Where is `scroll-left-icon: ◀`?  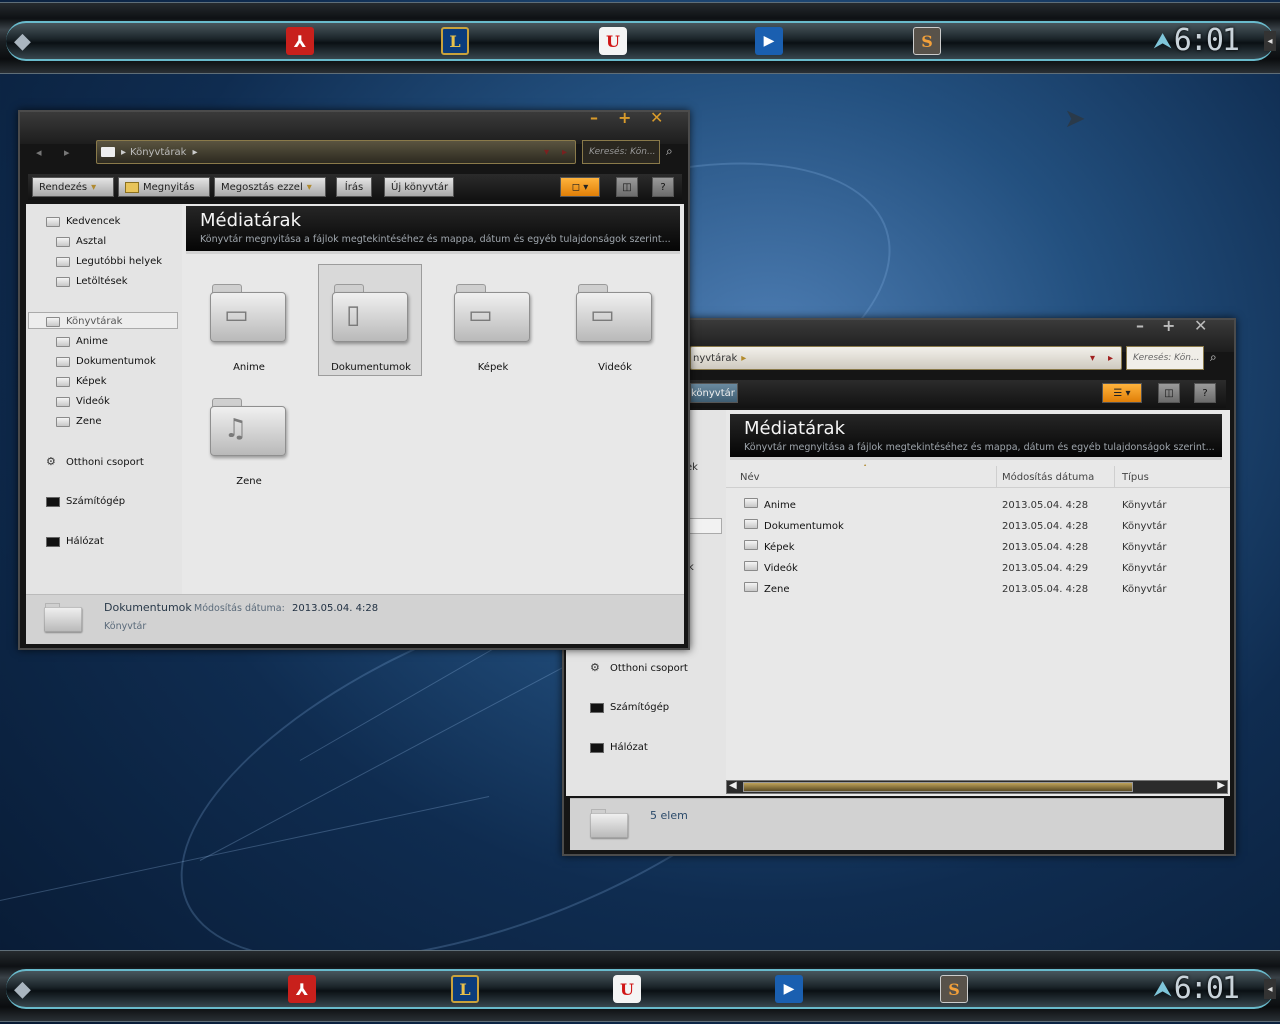
scroll-left-icon: ◀ is located at coordinates (733, 785).